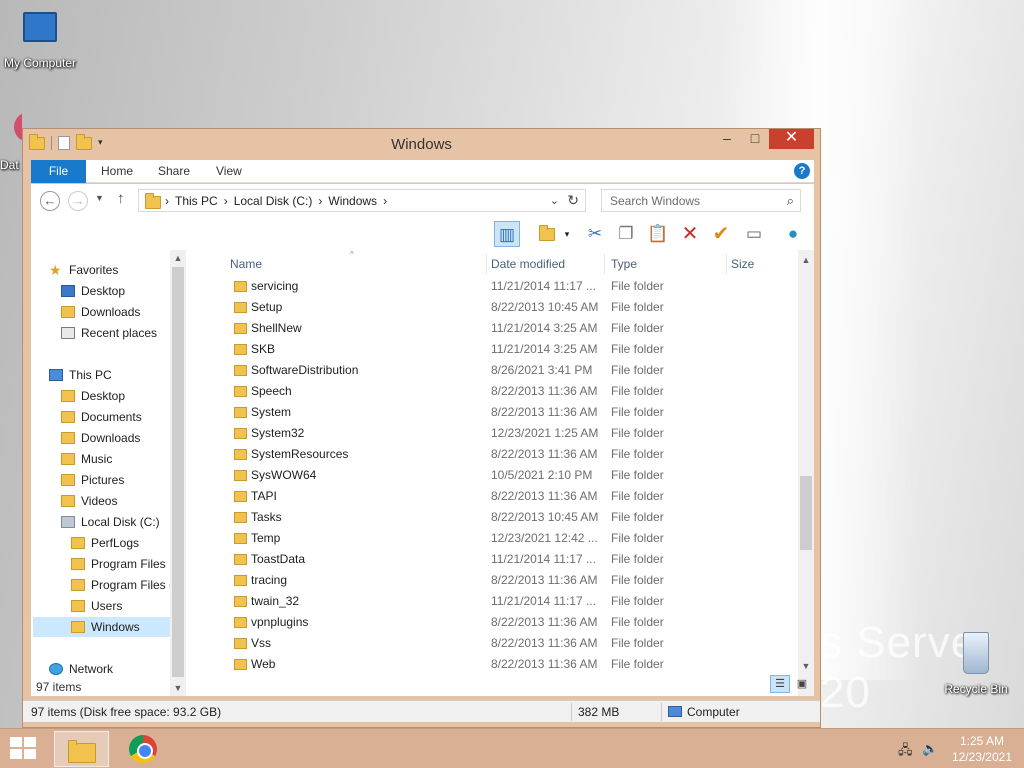  Describe the element at coordinates (501, 601) in the screenshot. I see `table-row: twain_32 11/21/2014 11:17 ... File folder` at that location.